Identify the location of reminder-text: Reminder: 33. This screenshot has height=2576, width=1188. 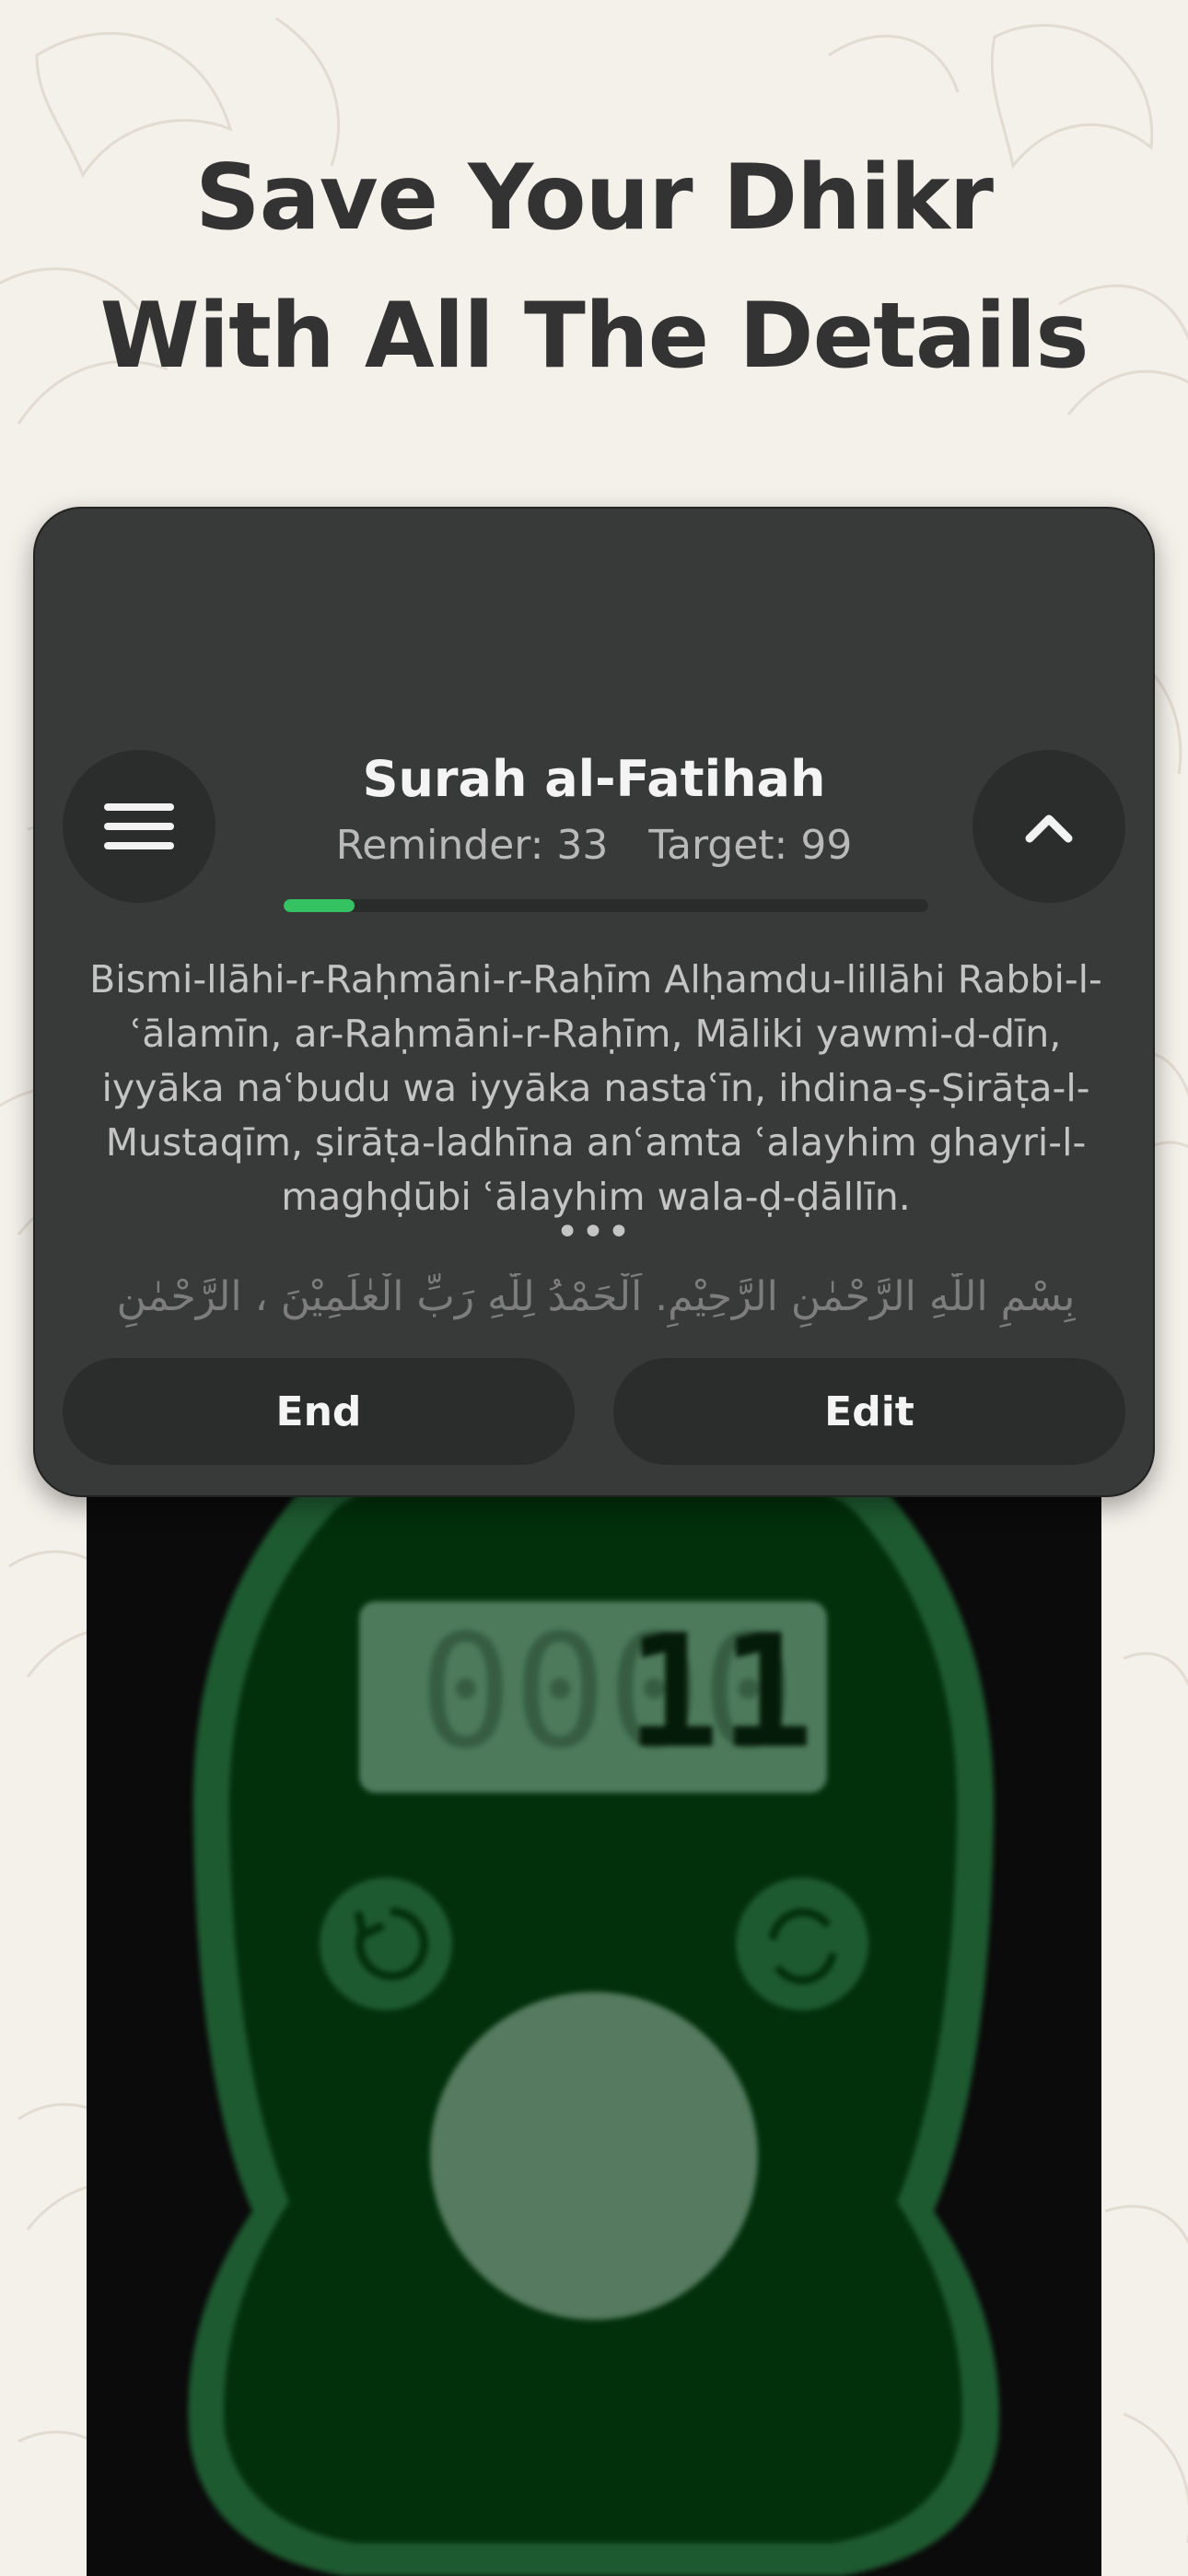
(472, 845).